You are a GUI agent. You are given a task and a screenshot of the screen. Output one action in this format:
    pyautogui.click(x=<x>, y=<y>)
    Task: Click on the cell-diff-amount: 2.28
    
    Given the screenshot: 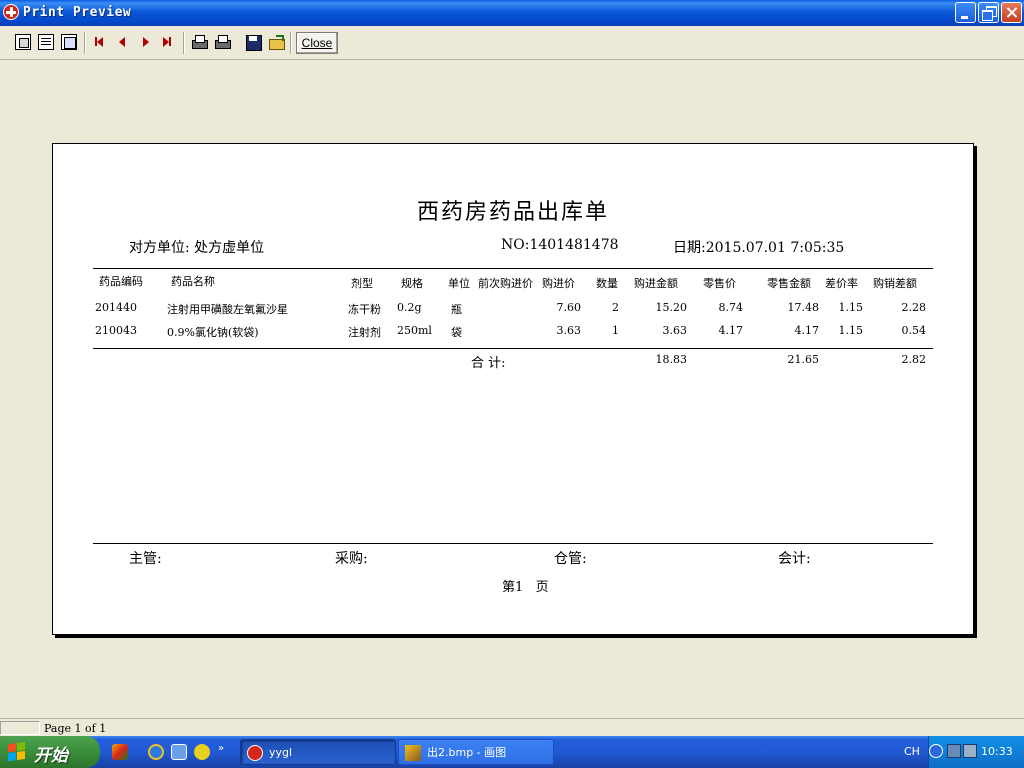 What is the action you would take?
    pyautogui.click(x=914, y=307)
    